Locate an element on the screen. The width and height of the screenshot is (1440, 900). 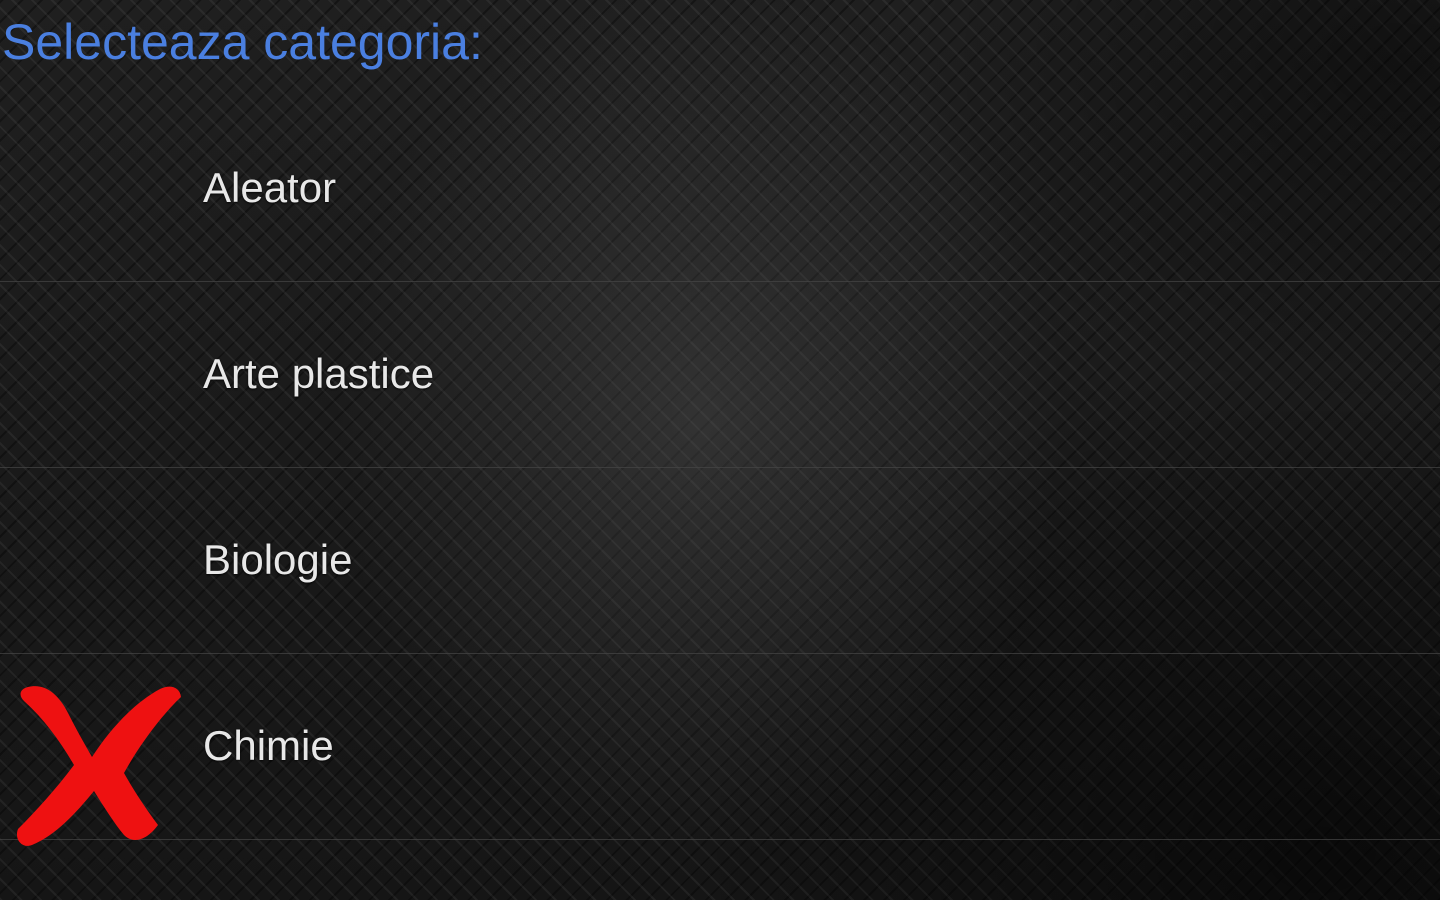
red-x-icon is located at coordinates (99, 766).